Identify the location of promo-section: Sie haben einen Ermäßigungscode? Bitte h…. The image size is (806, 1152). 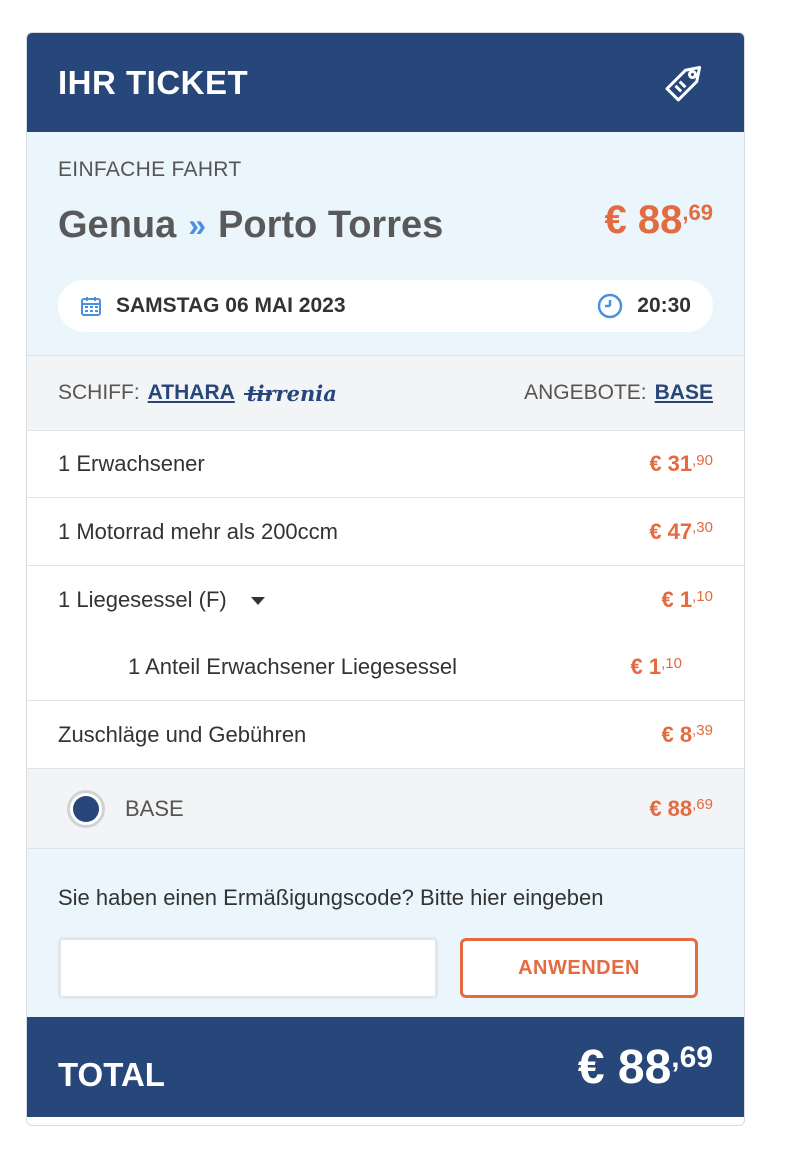
(385, 933).